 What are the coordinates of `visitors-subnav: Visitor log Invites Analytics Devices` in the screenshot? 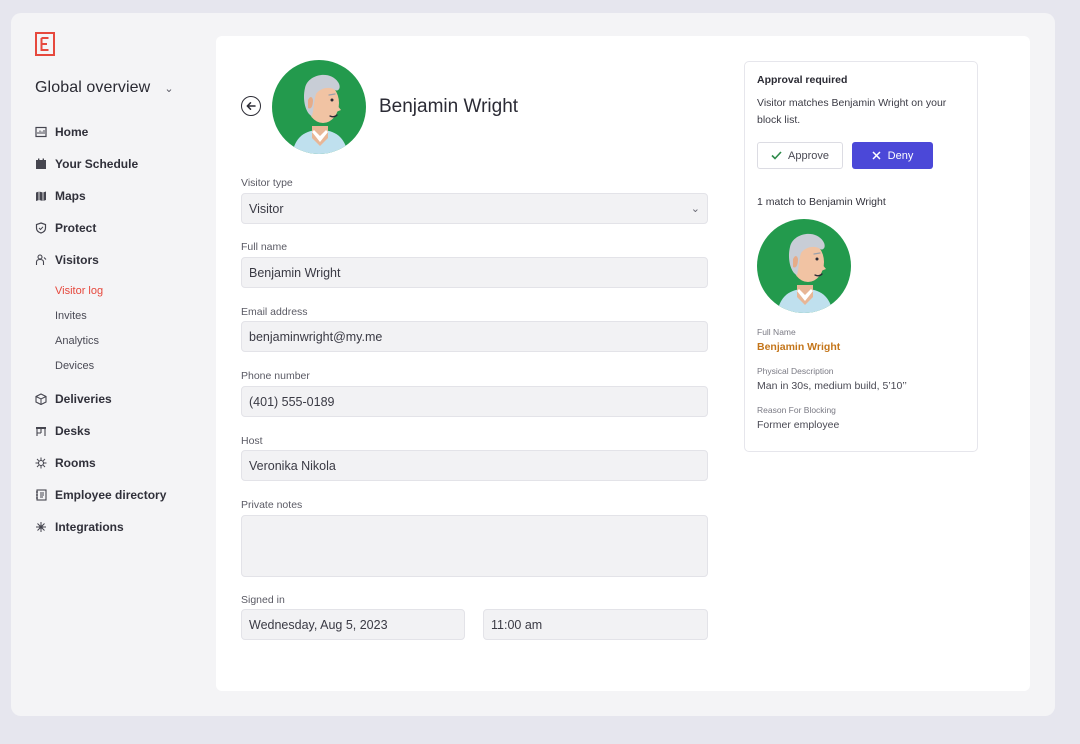 It's located at (120, 328).